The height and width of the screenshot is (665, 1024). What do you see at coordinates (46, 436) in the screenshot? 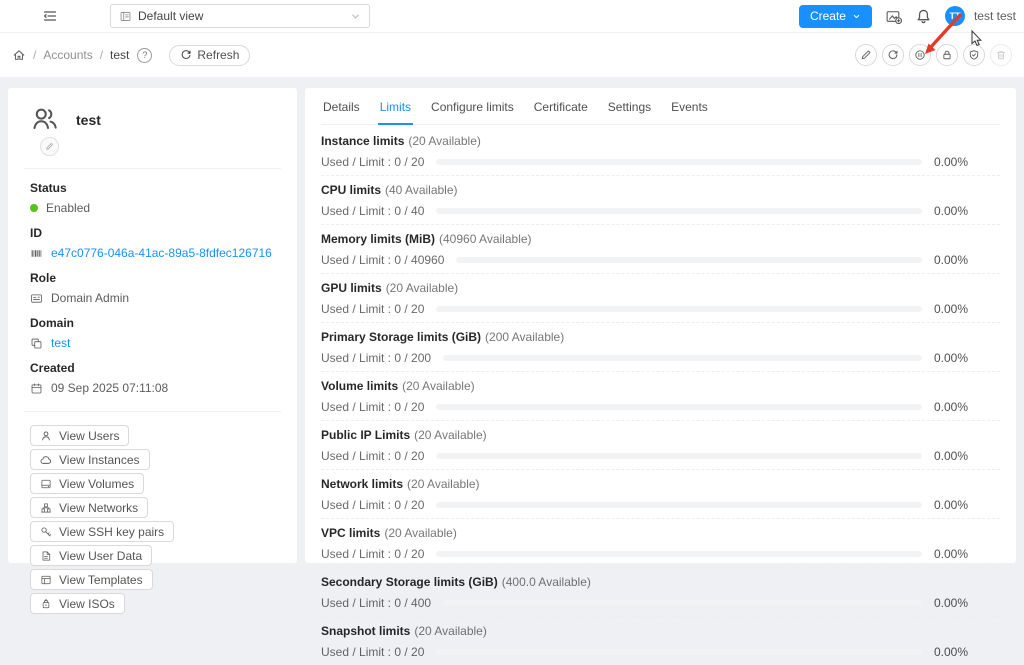
I see `user-icon` at bounding box center [46, 436].